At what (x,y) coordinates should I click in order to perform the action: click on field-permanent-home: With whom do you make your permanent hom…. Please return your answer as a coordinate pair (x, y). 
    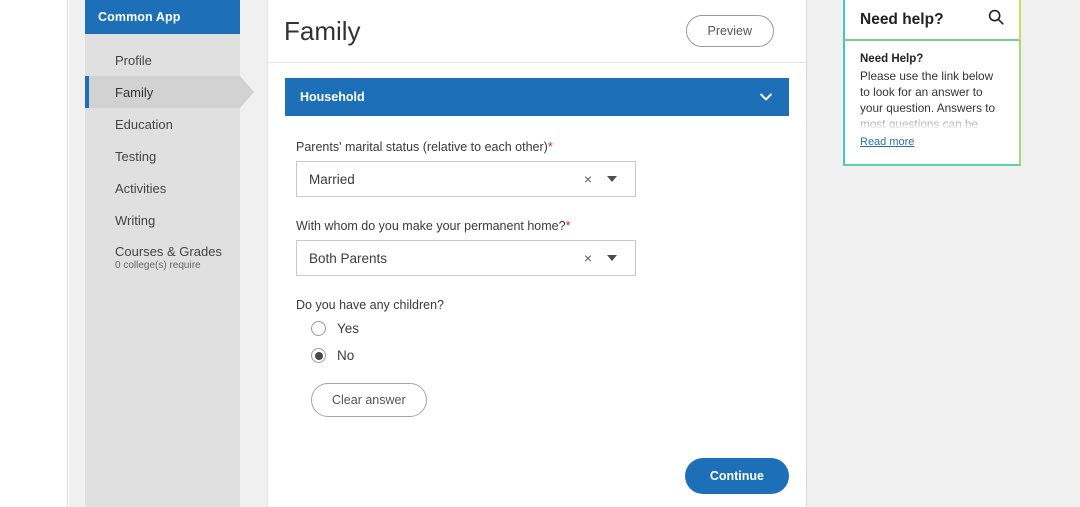
    Looking at the image, I should click on (551, 247).